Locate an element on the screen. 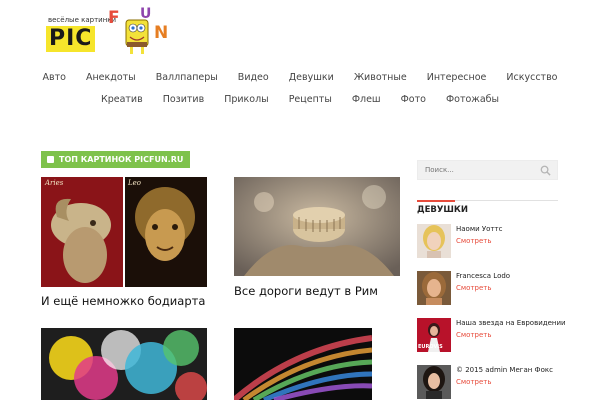 Image resolution: width=600 pixels, height=400 pixels. sidebar-item-title: Наша звезда на Евровидении is located at coordinates (511, 323).